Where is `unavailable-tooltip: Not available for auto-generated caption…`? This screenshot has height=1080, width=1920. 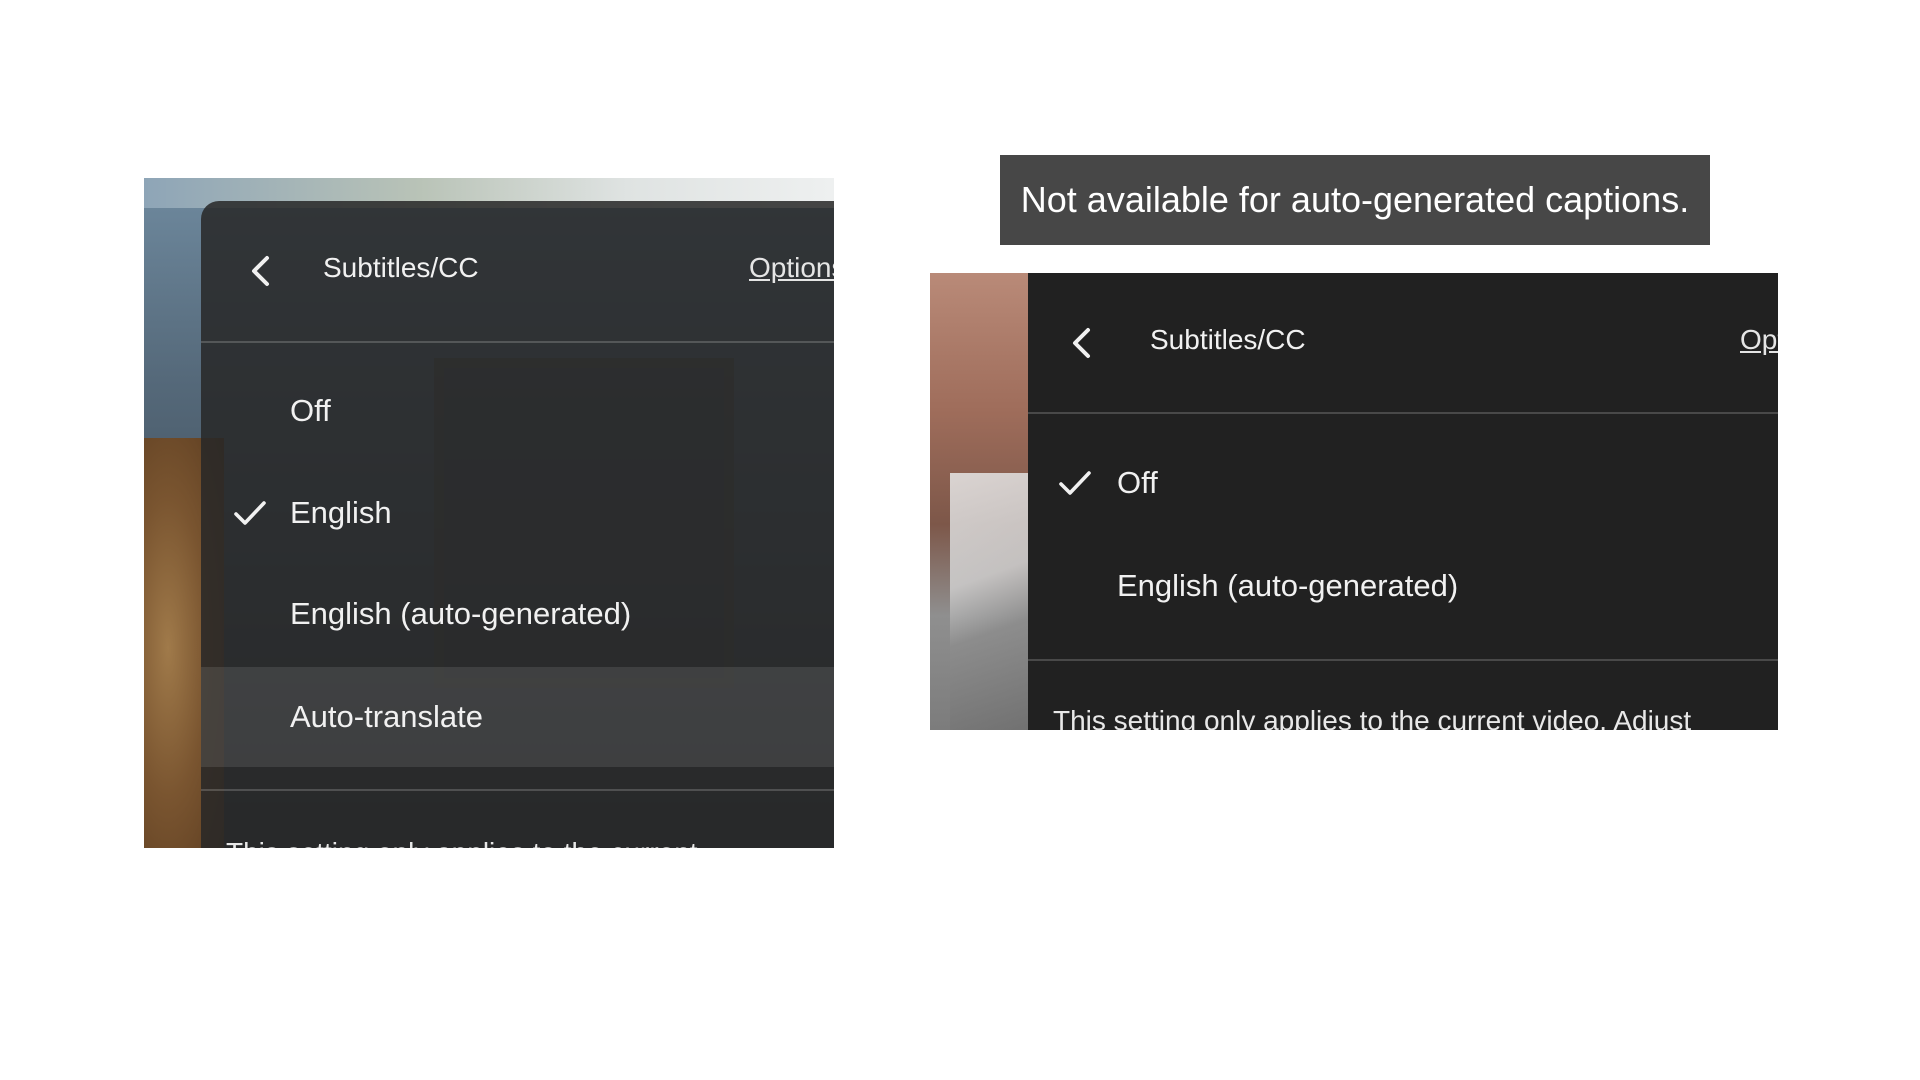
unavailable-tooltip: Not available for auto-generated caption… is located at coordinates (1355, 200).